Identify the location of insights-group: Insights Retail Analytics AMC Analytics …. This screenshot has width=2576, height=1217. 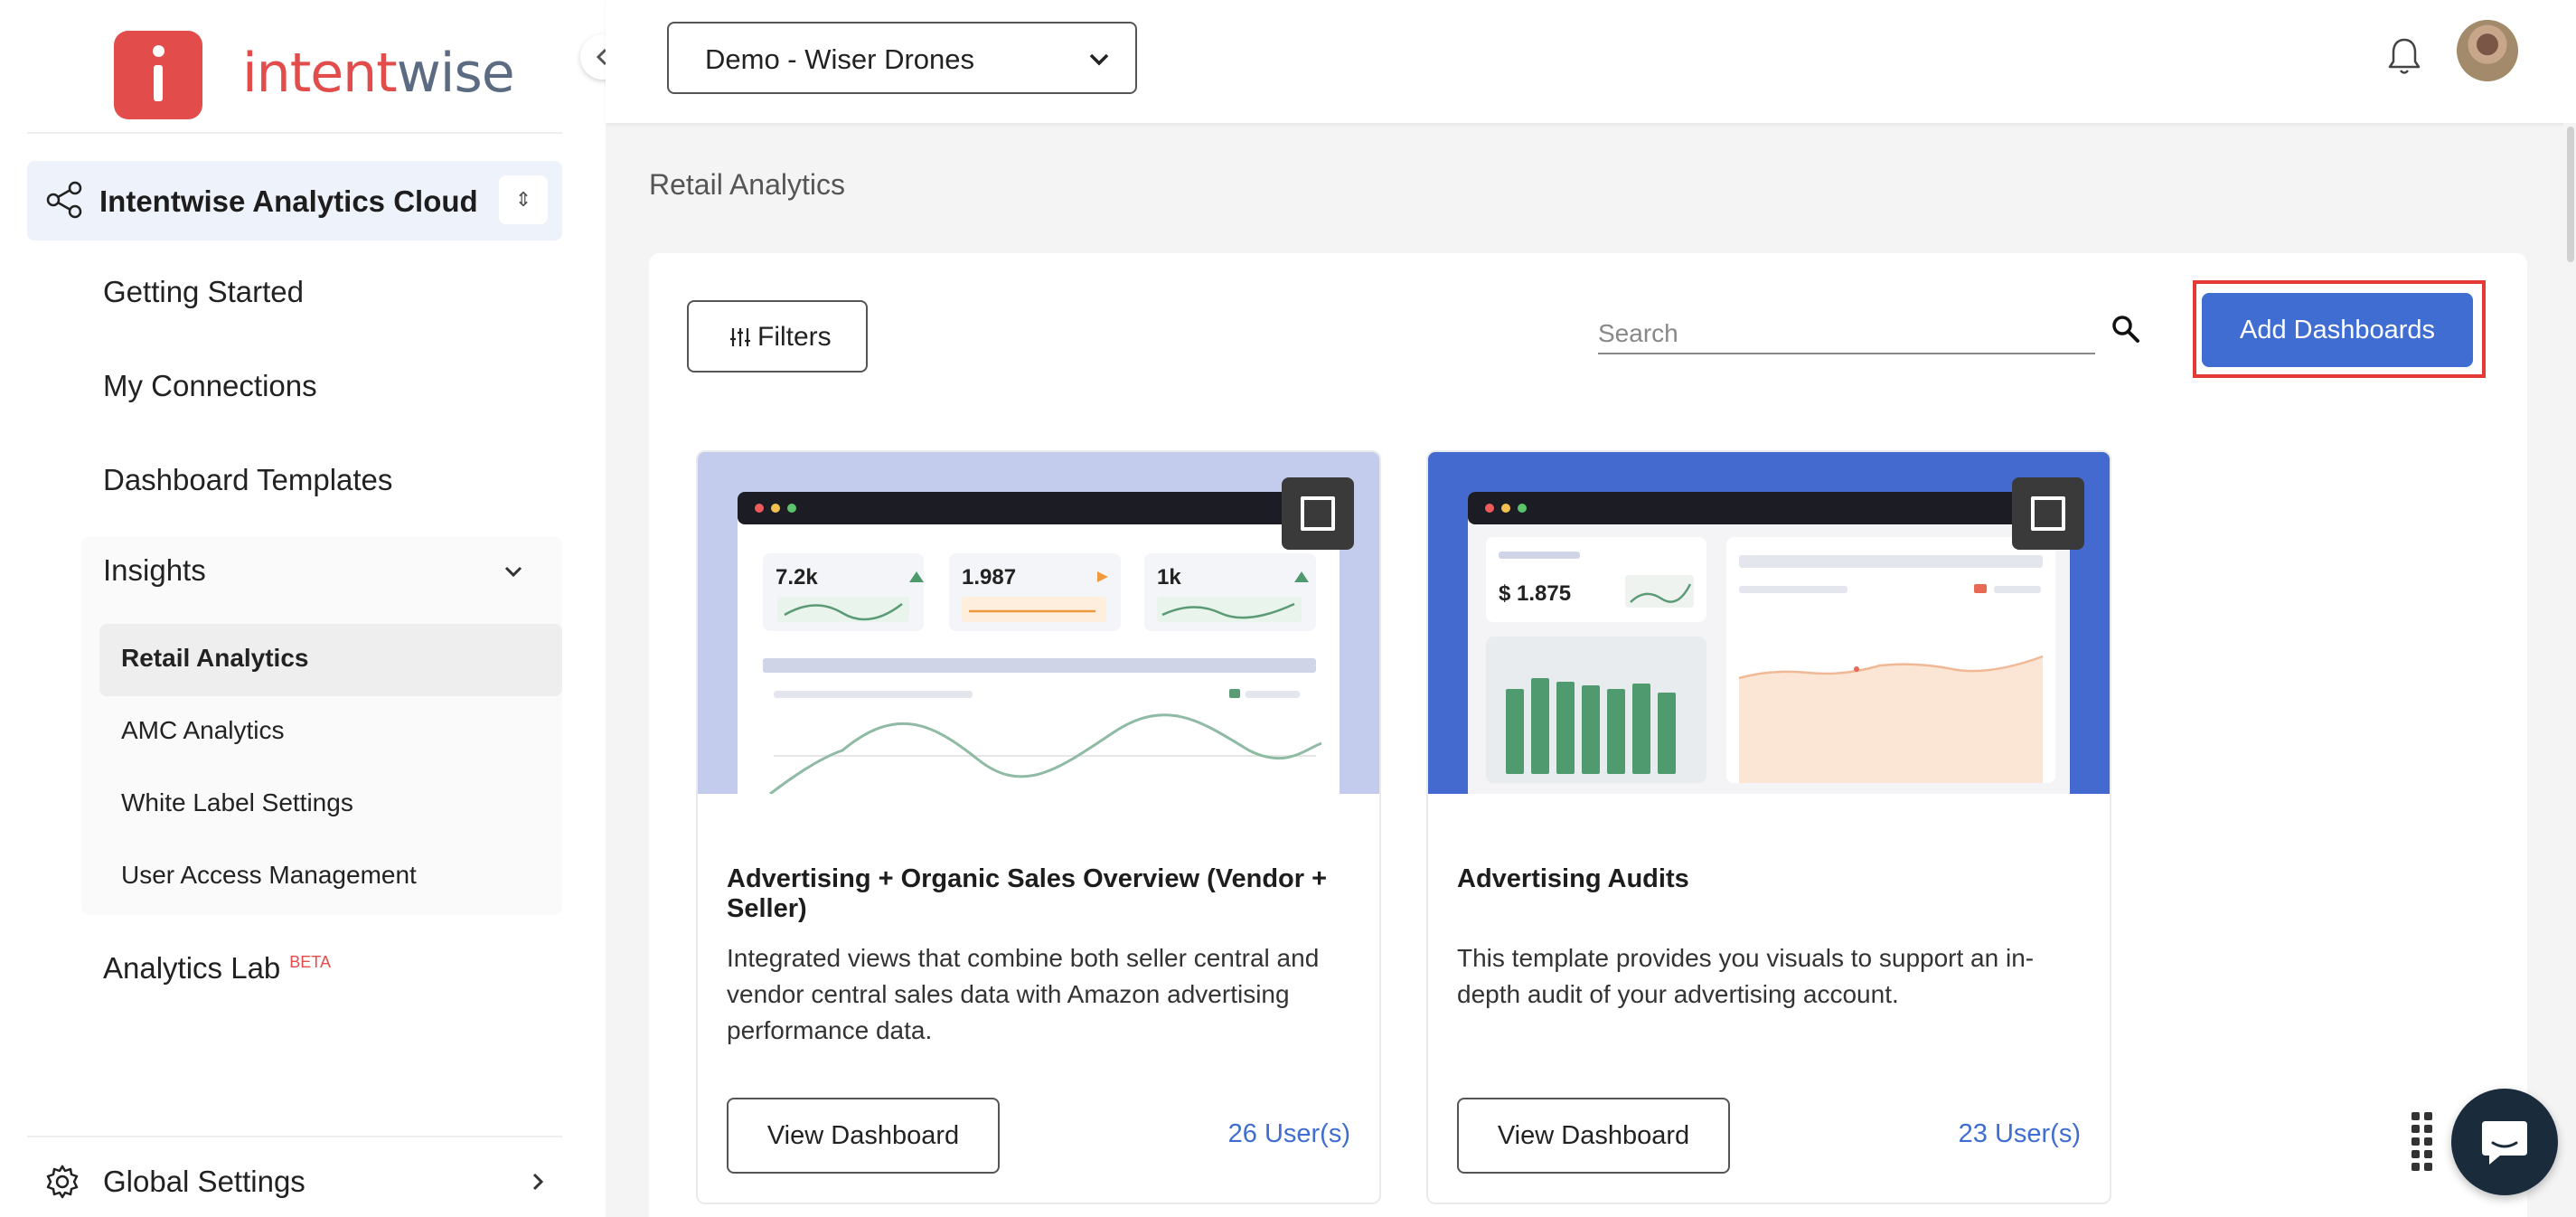
(322, 726).